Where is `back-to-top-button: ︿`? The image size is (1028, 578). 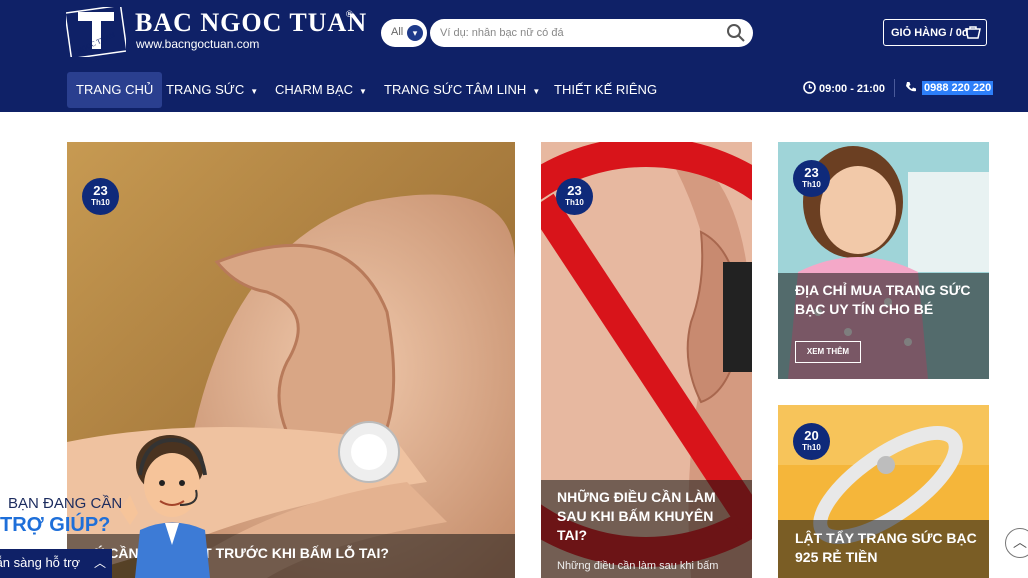
back-to-top-button: ︿ is located at coordinates (1016, 543).